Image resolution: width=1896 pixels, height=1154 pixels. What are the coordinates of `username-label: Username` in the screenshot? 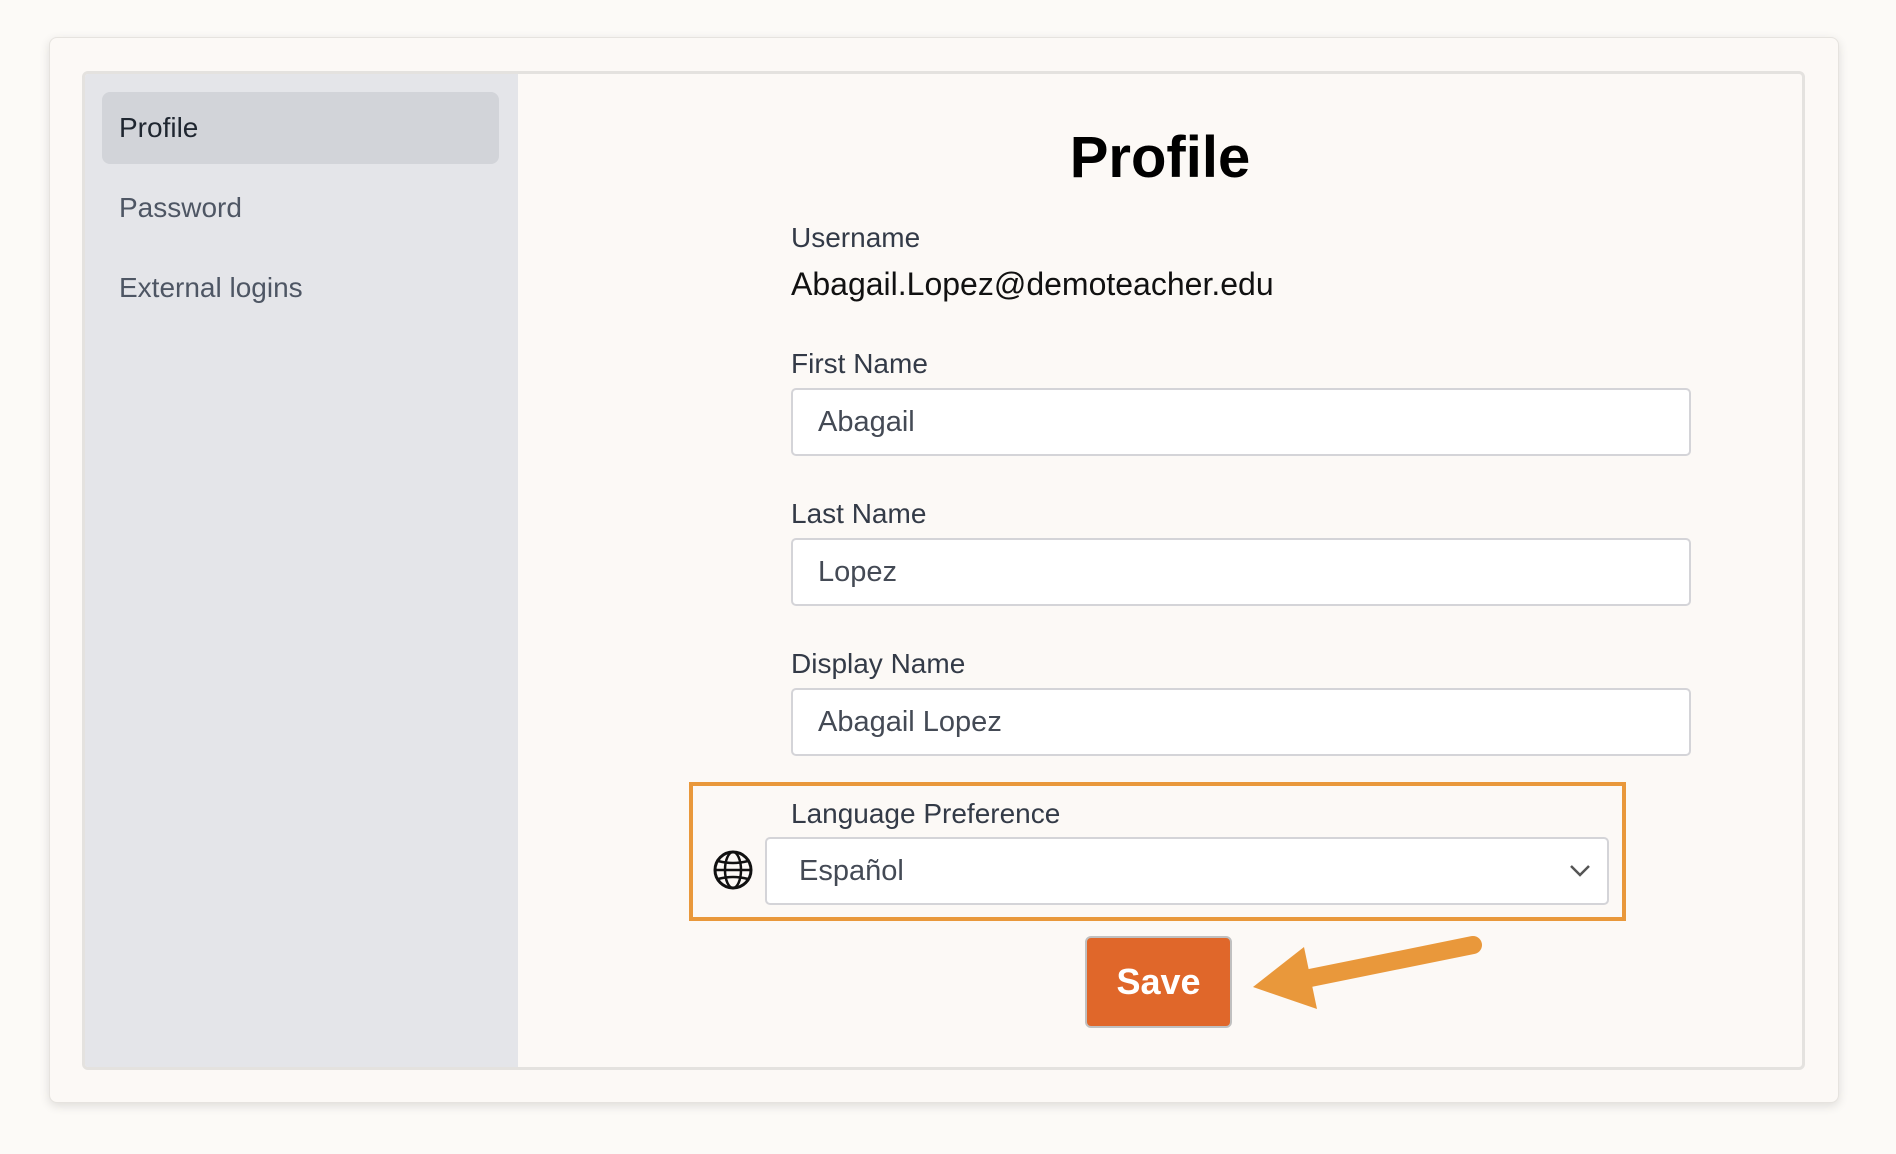 It's located at (856, 237).